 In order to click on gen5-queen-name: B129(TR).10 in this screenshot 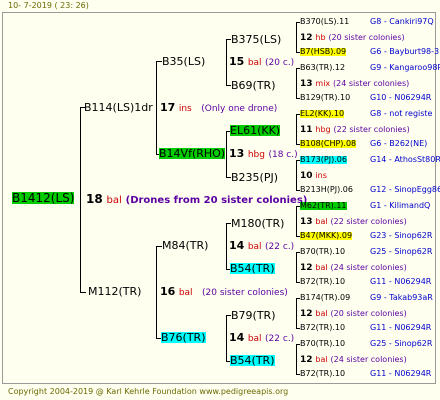, I will do `click(325, 98)`.